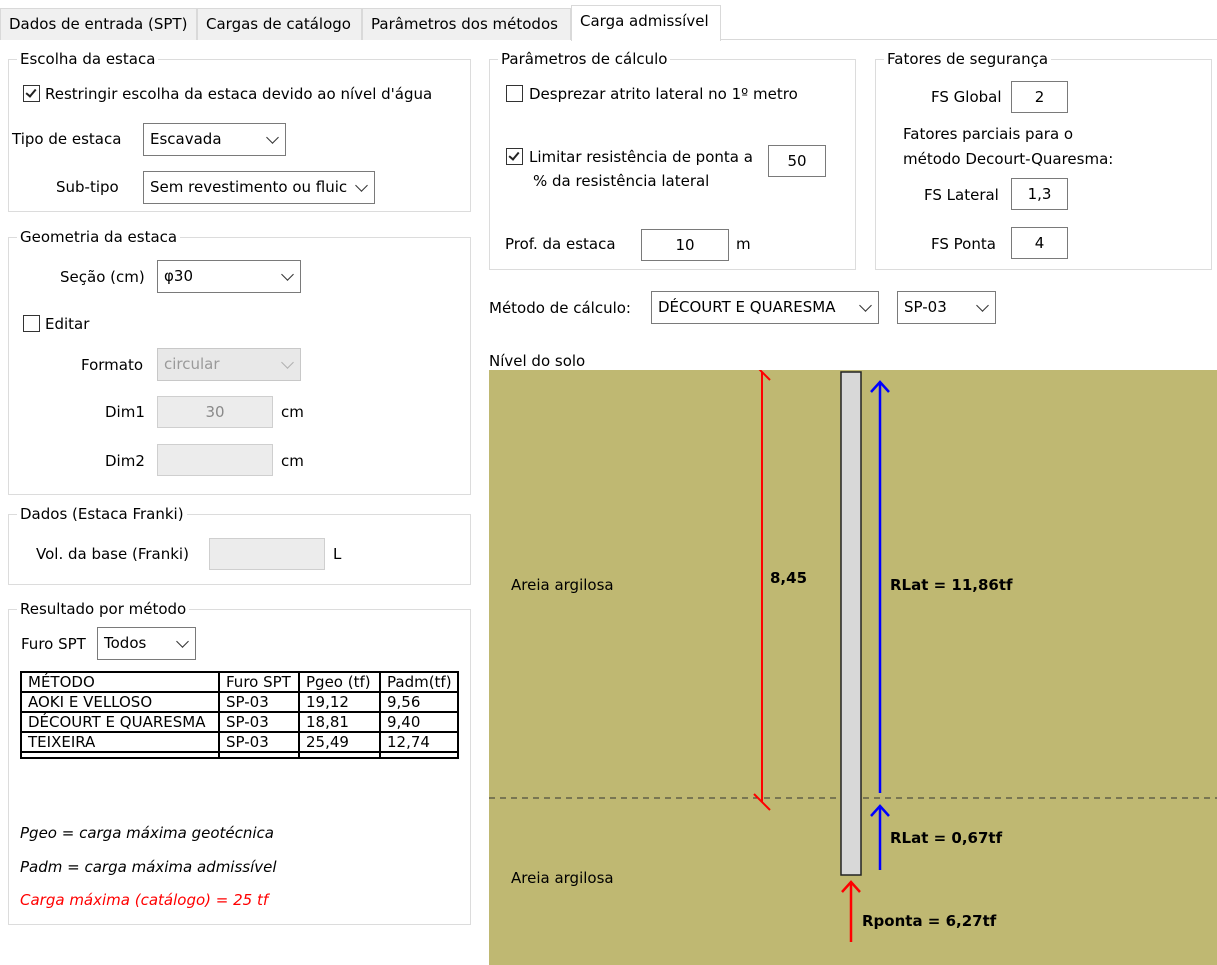 The image size is (1217, 965). I want to click on tab-label: Cargas de catálogo, so click(278, 24).